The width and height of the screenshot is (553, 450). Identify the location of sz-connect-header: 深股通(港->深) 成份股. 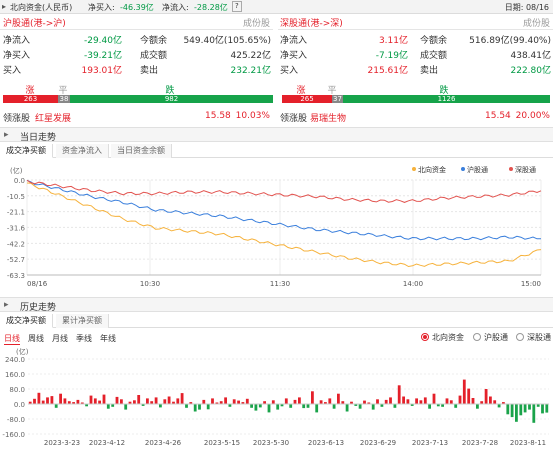
(415, 22).